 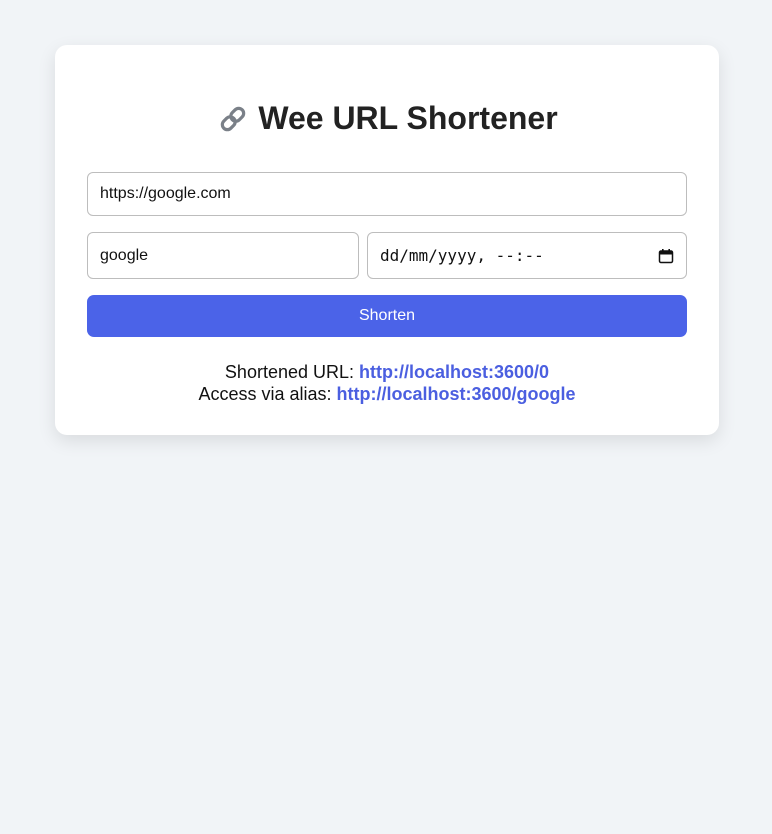 I want to click on shortened-url-label: Shortened URL:, so click(x=289, y=372).